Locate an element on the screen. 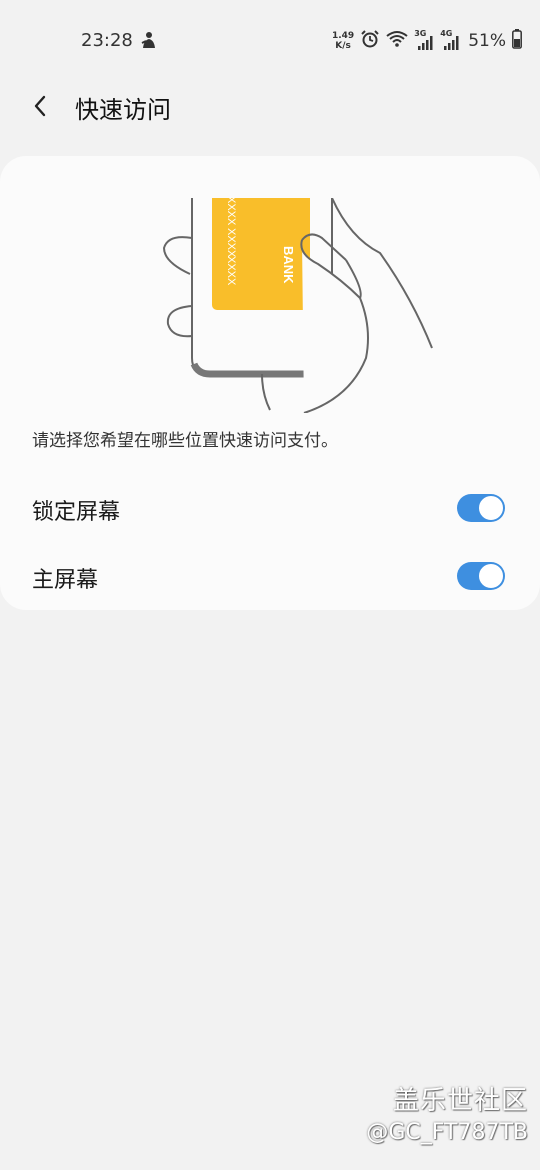 The image size is (540, 1170). setting-label-home-screen: 主屏幕 is located at coordinates (65, 580).